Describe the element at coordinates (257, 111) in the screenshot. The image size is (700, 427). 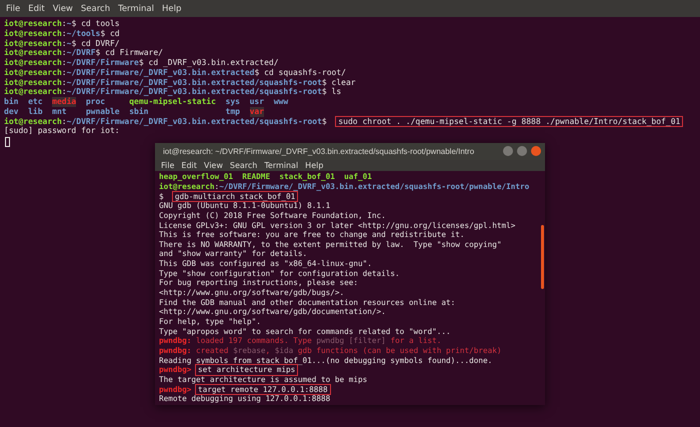
I see `directory-name: var` at that location.